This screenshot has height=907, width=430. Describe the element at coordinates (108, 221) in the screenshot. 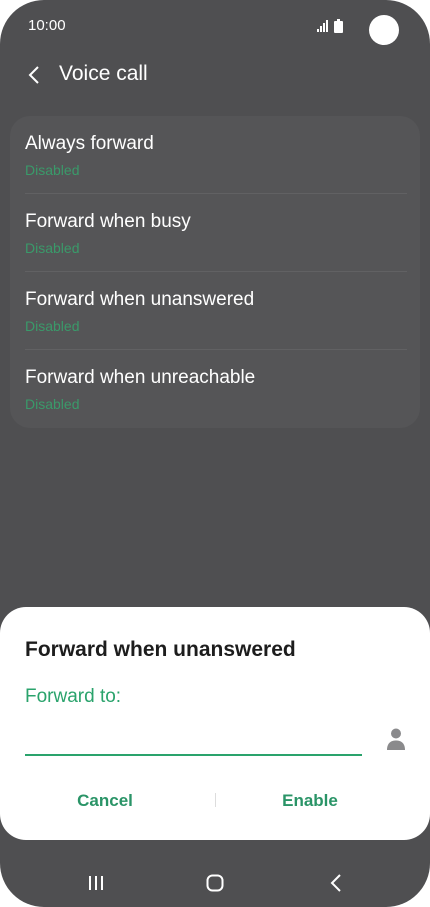

I see `setting-title: Forward when busy` at that location.